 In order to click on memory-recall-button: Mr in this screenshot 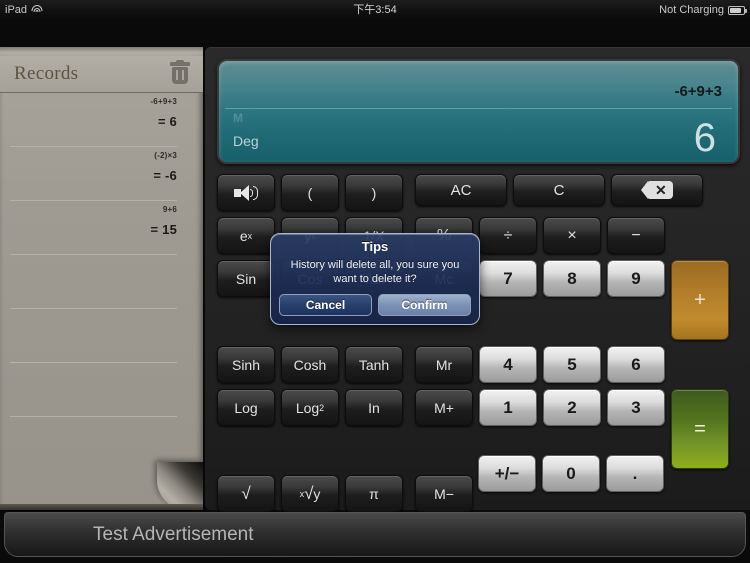, I will do `click(444, 364)`.